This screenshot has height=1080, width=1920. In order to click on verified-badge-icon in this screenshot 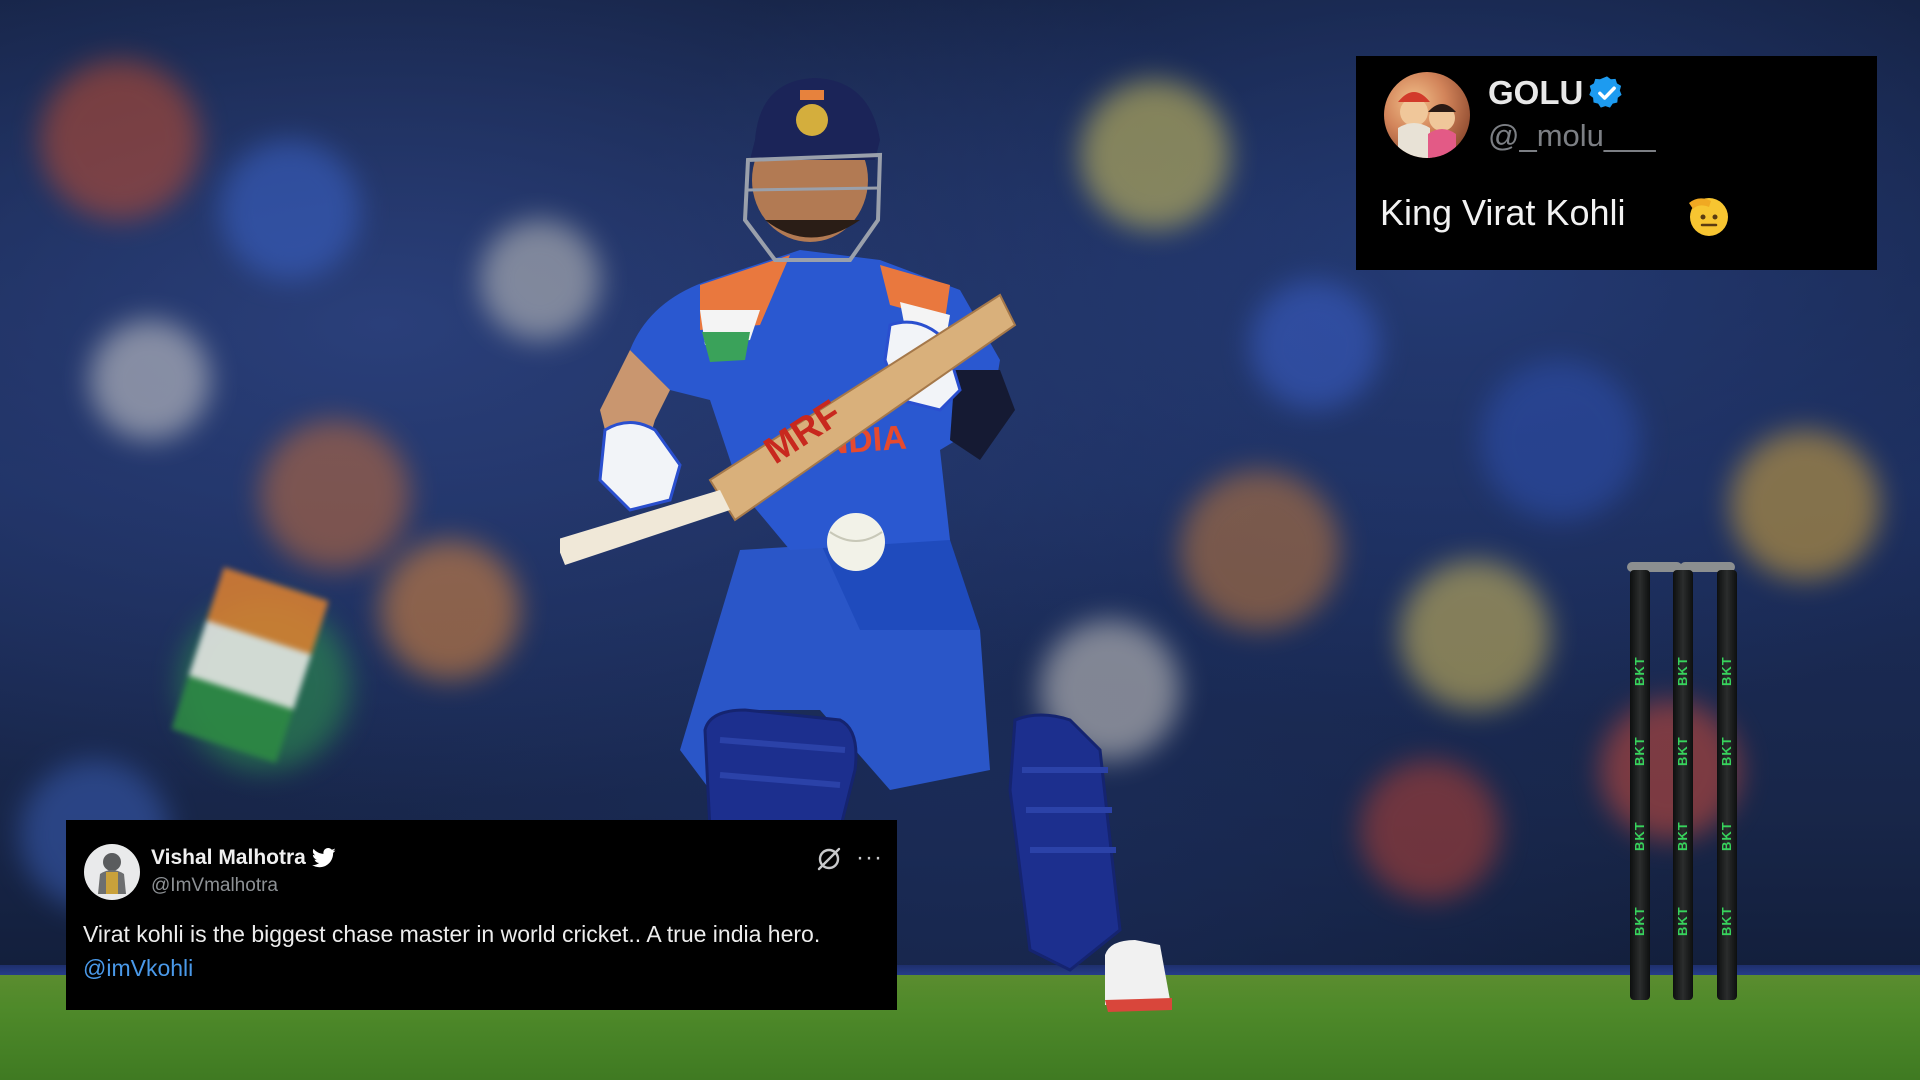, I will do `click(1605, 92)`.